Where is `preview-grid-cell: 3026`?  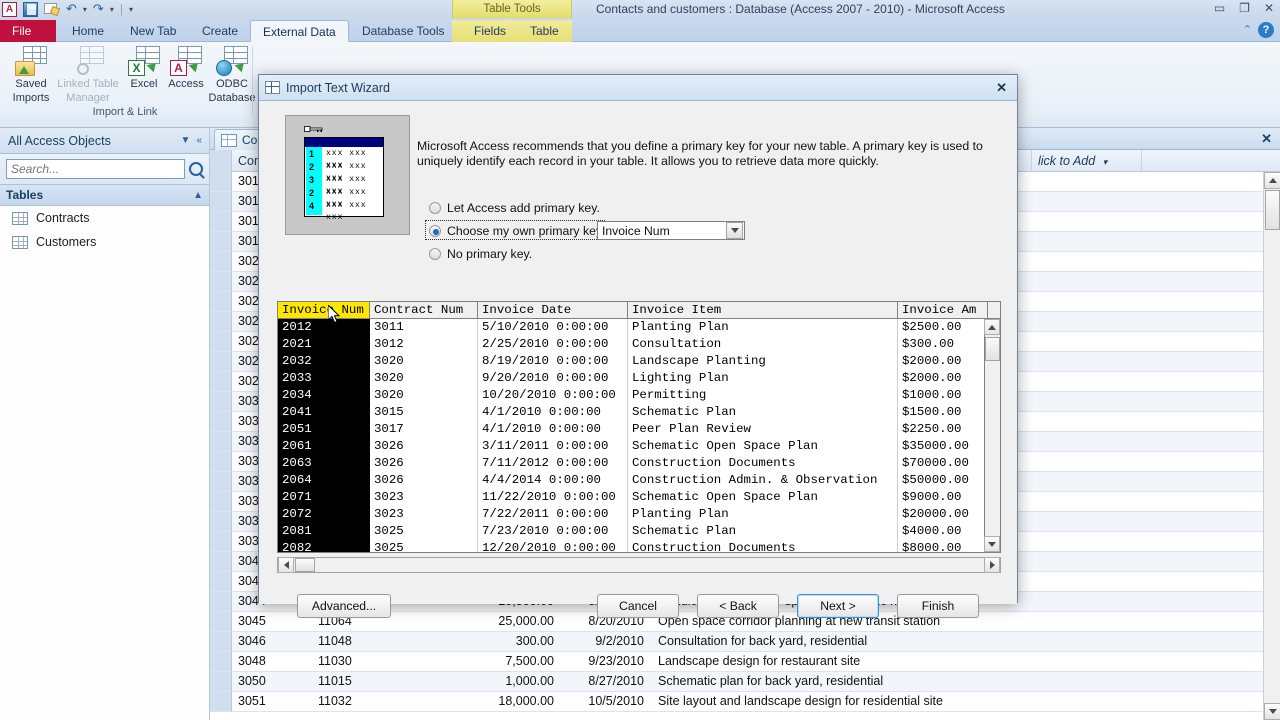
preview-grid-cell: 3026 is located at coordinates (424, 463).